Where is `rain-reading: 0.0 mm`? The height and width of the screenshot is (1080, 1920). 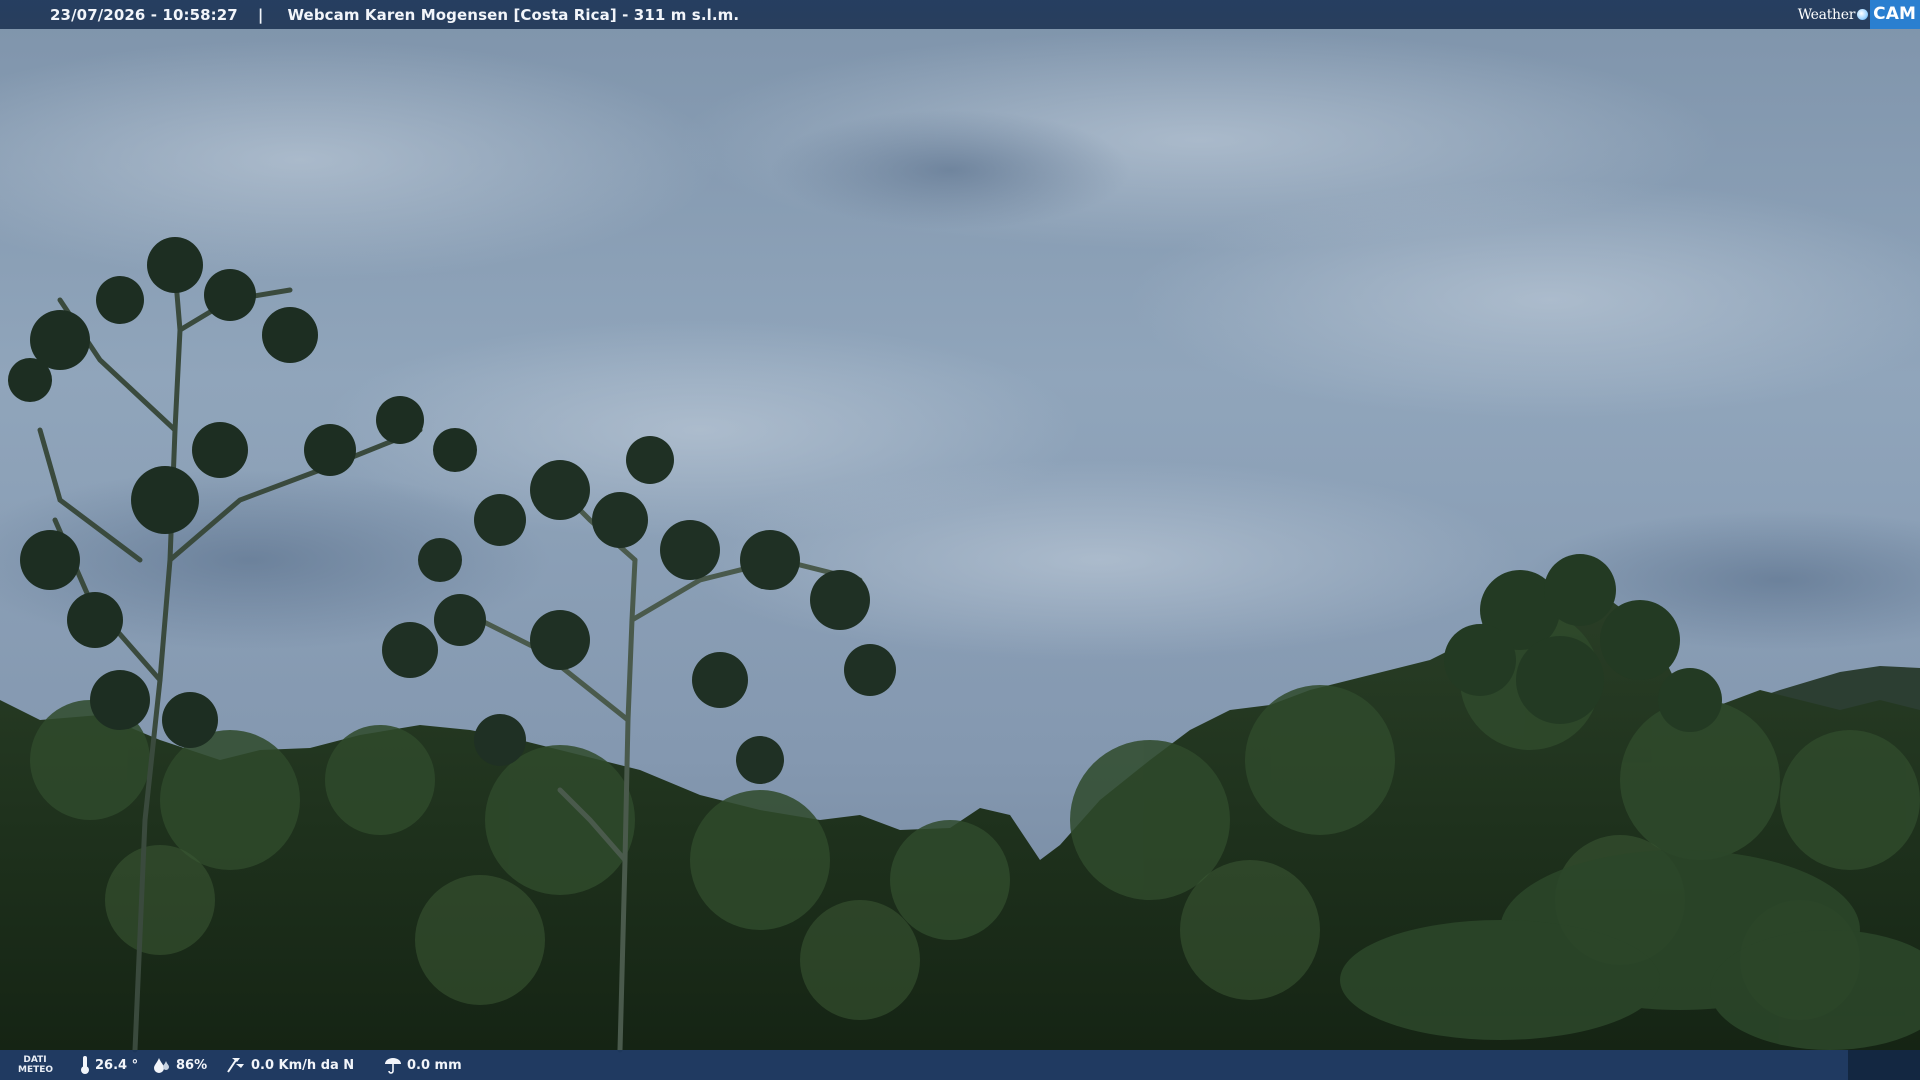
rain-reading: 0.0 mm is located at coordinates (423, 1065).